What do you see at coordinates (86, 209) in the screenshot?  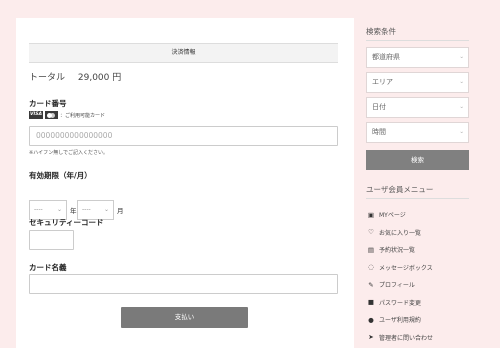 I see `expiry-month-value: ----` at bounding box center [86, 209].